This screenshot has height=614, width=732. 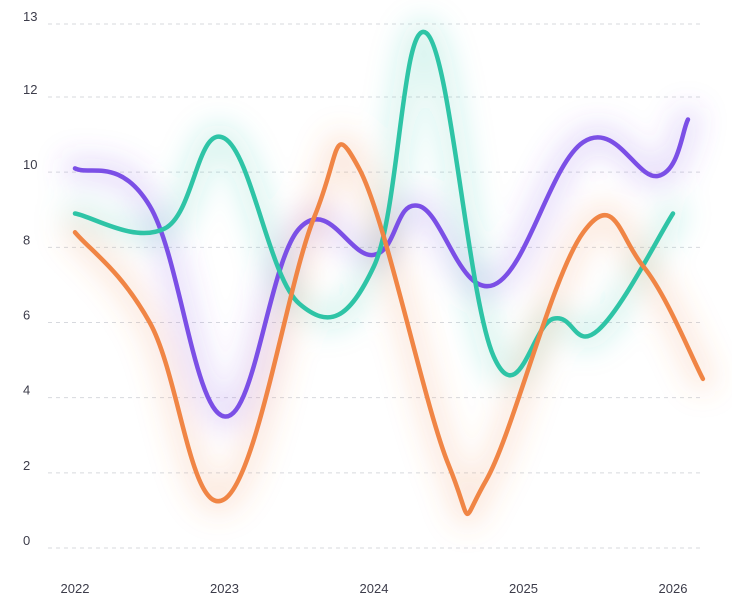 What do you see at coordinates (26, 390) in the screenshot?
I see `y-tick-label: 4` at bounding box center [26, 390].